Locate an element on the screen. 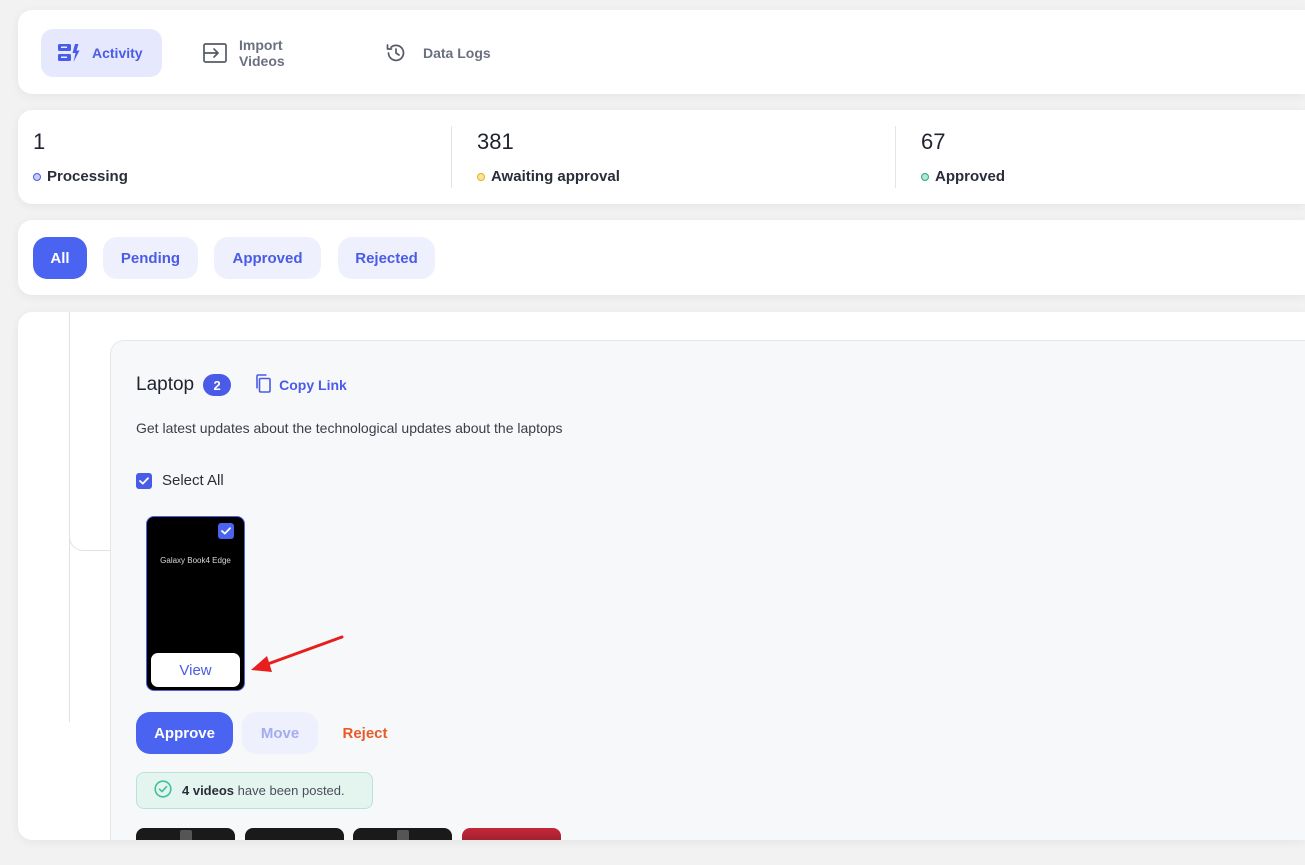 This screenshot has width=1305, height=865. posted-notice: 4 videos have been posted. is located at coordinates (254, 790).